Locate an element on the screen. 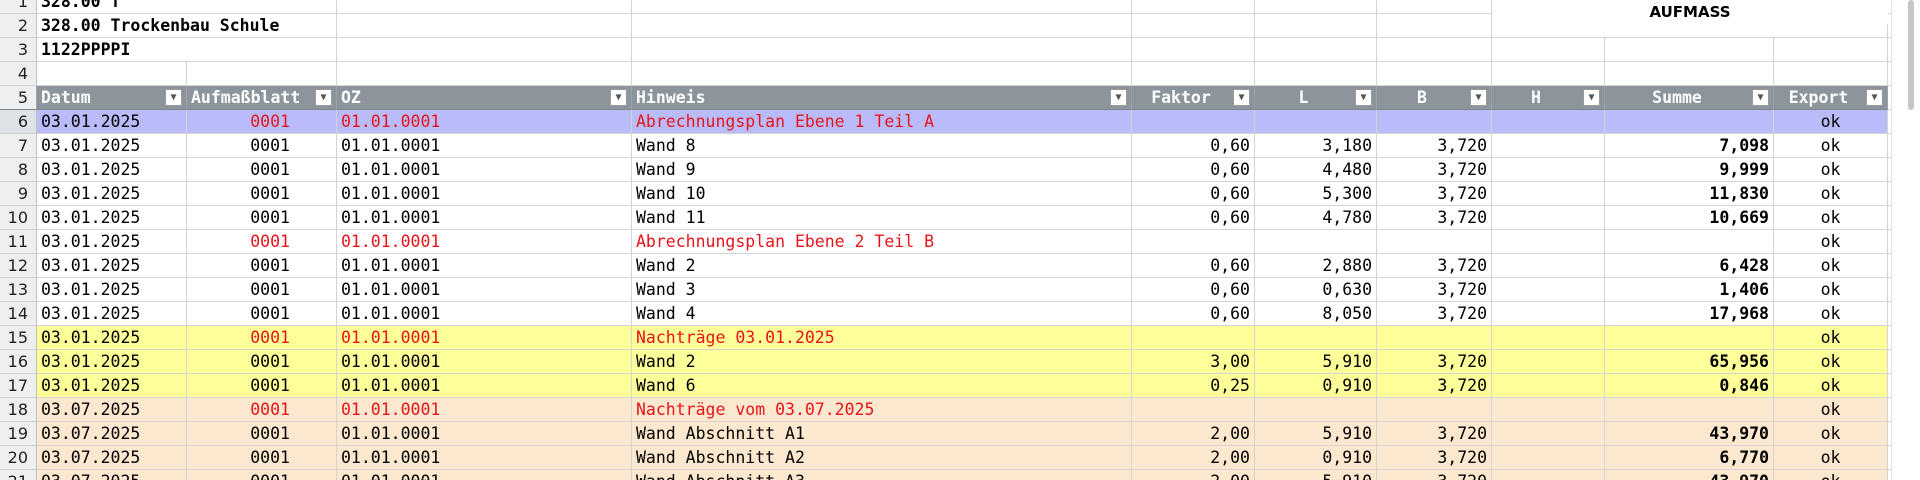  cell-faktor: 0,25 is located at coordinates (1193, 386).